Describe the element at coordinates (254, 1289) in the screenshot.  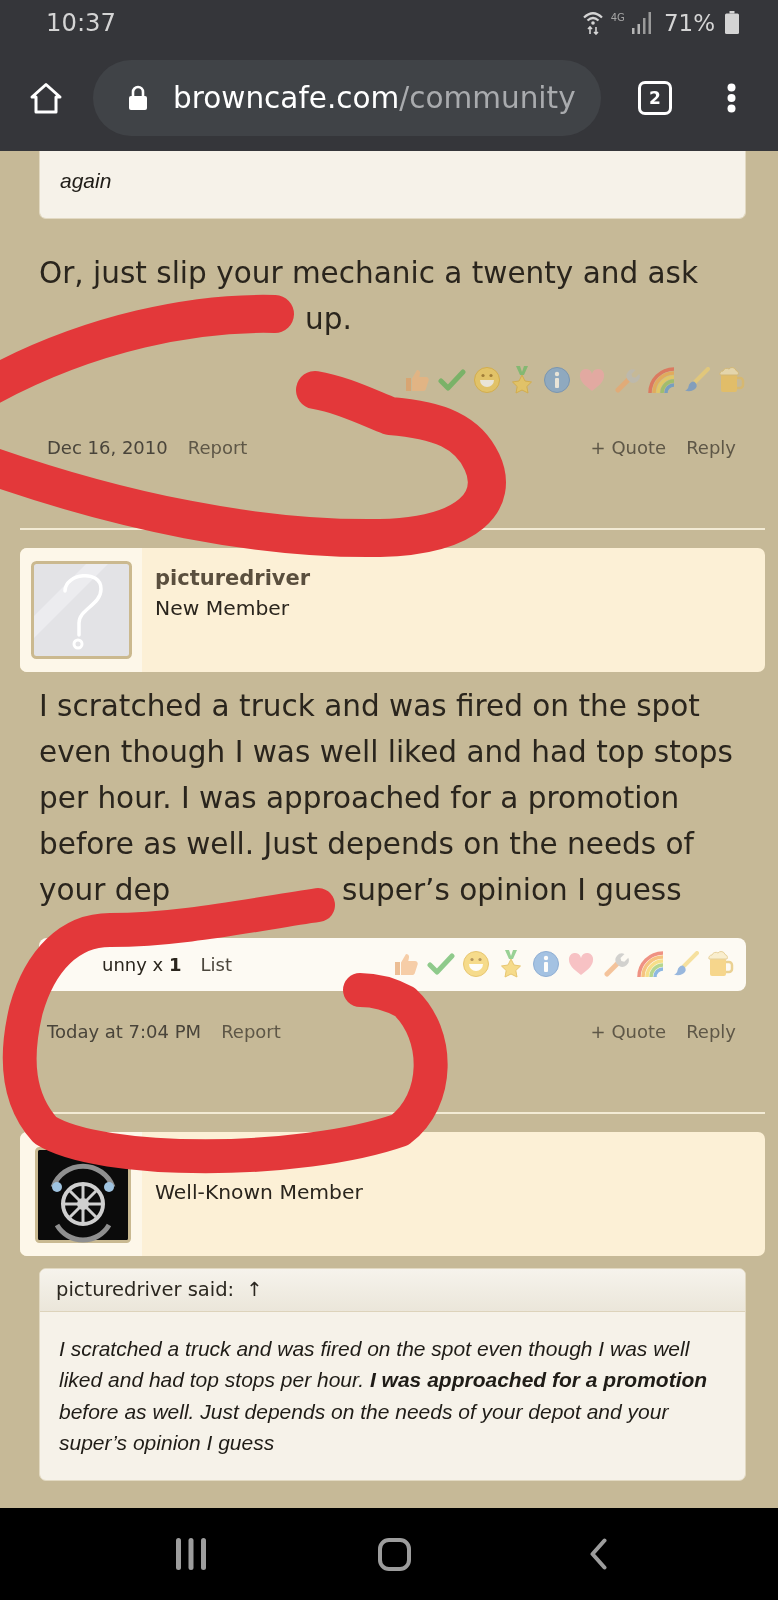
I see `jump-to-post-link: ↑` at that location.